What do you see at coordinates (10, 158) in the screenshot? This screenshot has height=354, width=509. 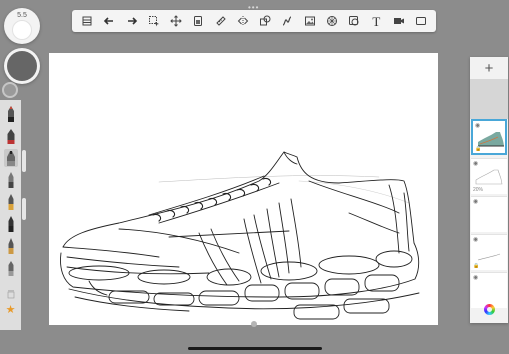 I see `marker-icon` at bounding box center [10, 158].